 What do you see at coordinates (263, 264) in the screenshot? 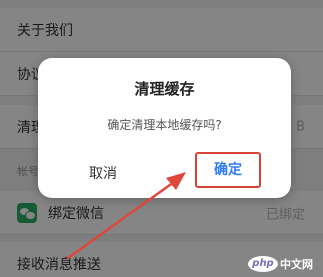
I see `watermark-logo: php` at bounding box center [263, 264].